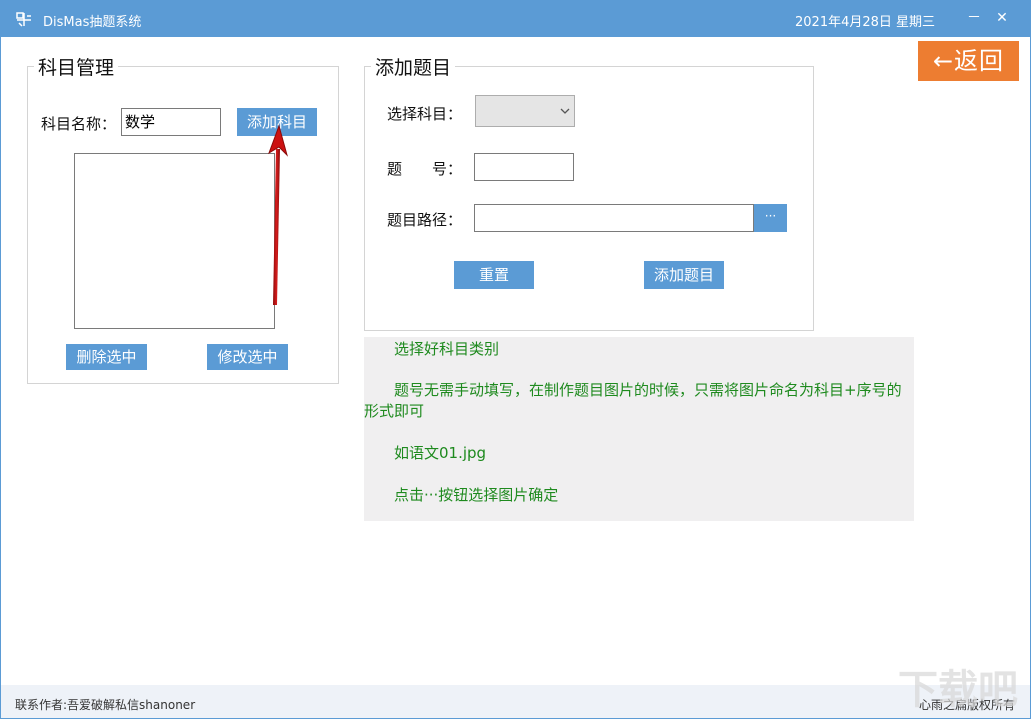  What do you see at coordinates (424, 219) in the screenshot?
I see `question-path-label: 题目路径：` at bounding box center [424, 219].